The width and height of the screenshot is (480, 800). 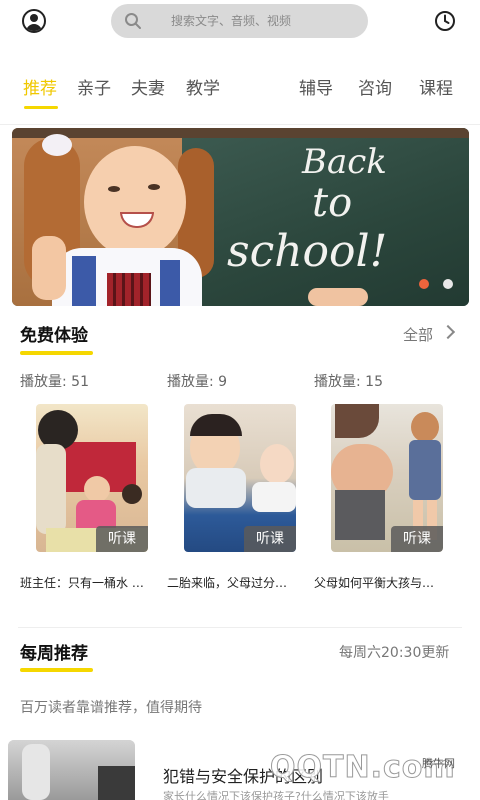 What do you see at coordinates (436, 86) in the screenshot?
I see `tab-courses: 课程` at bounding box center [436, 86].